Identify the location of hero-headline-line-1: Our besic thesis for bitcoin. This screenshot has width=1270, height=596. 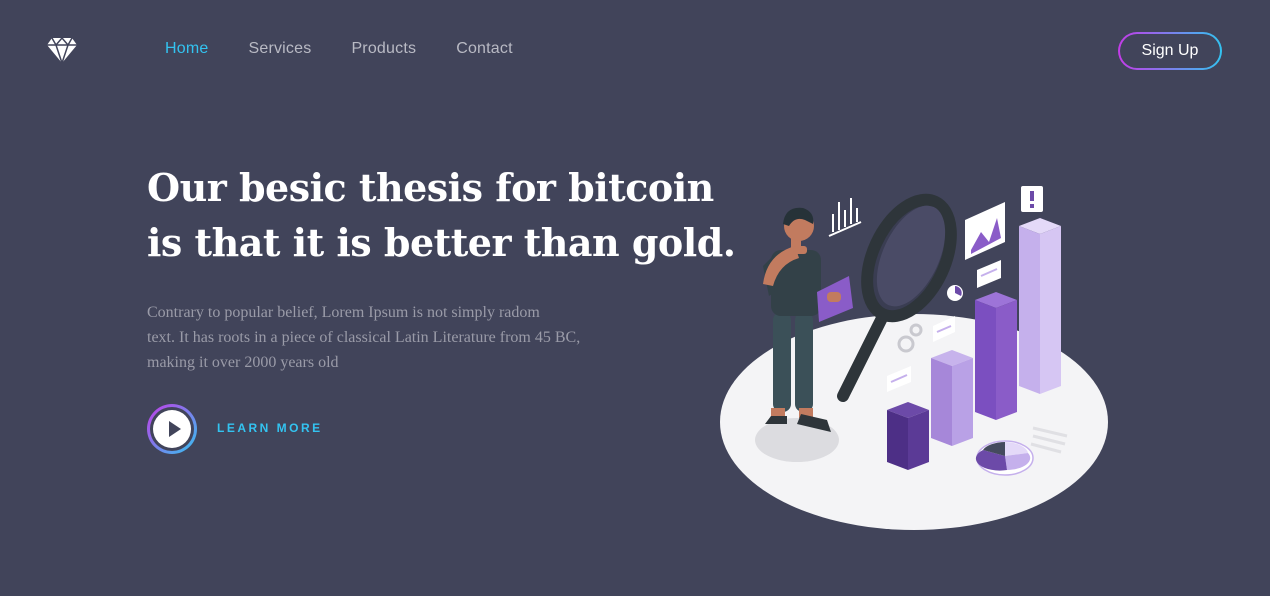
(430, 187).